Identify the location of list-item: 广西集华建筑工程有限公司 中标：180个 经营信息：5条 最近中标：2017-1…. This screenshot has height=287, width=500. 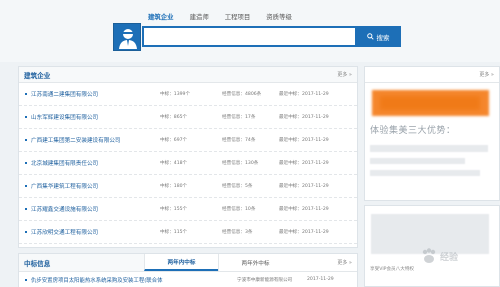
(188, 186).